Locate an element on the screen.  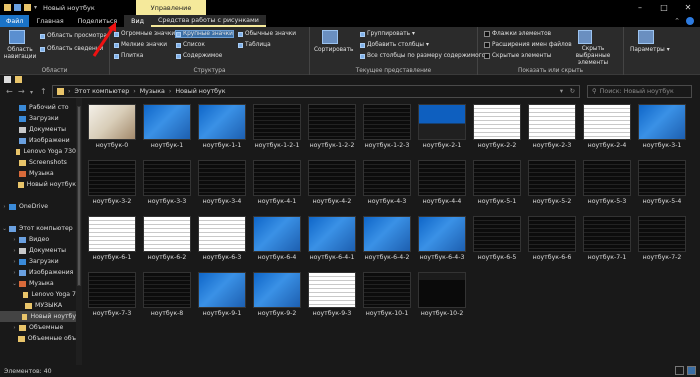
recent-locations-button: ▾ is located at coordinates (31, 92).